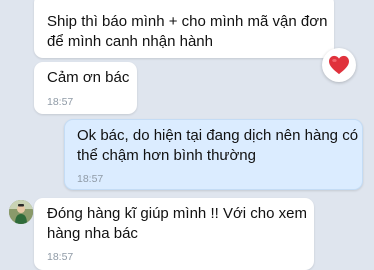 This screenshot has height=270, width=374. I want to click on reaction-badge, so click(339, 65).